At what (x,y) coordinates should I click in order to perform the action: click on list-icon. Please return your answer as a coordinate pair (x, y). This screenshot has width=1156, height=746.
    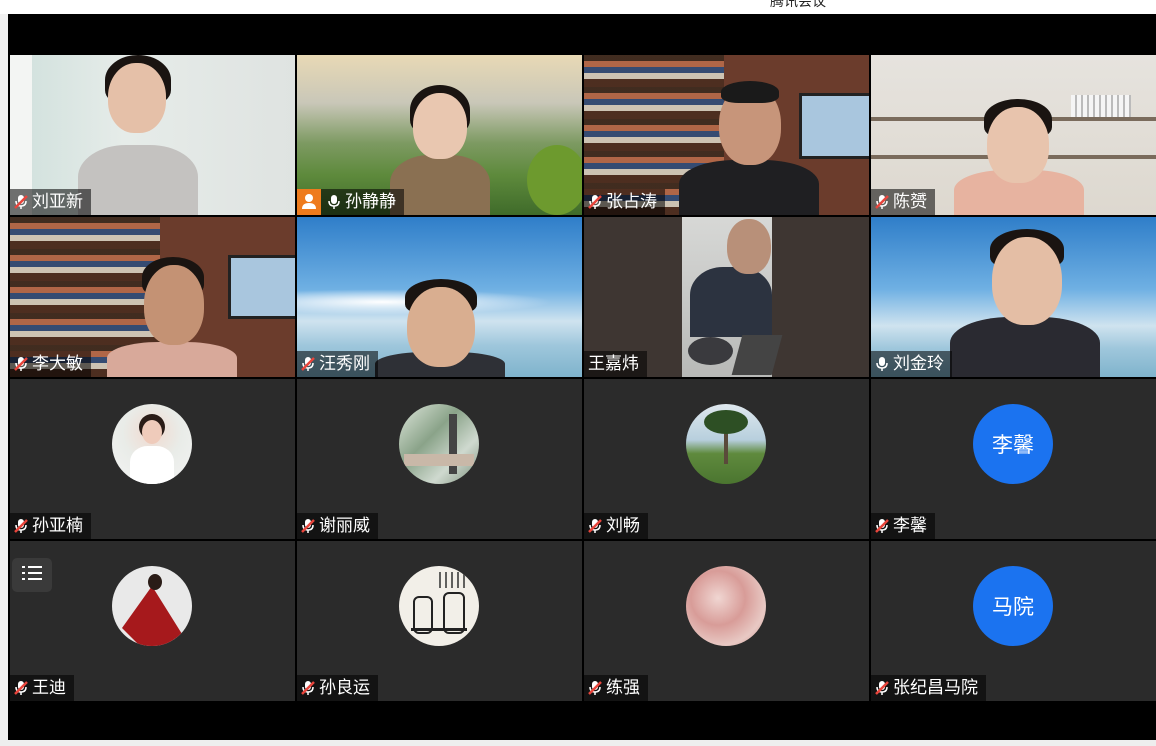
    Looking at the image, I should click on (32, 575).